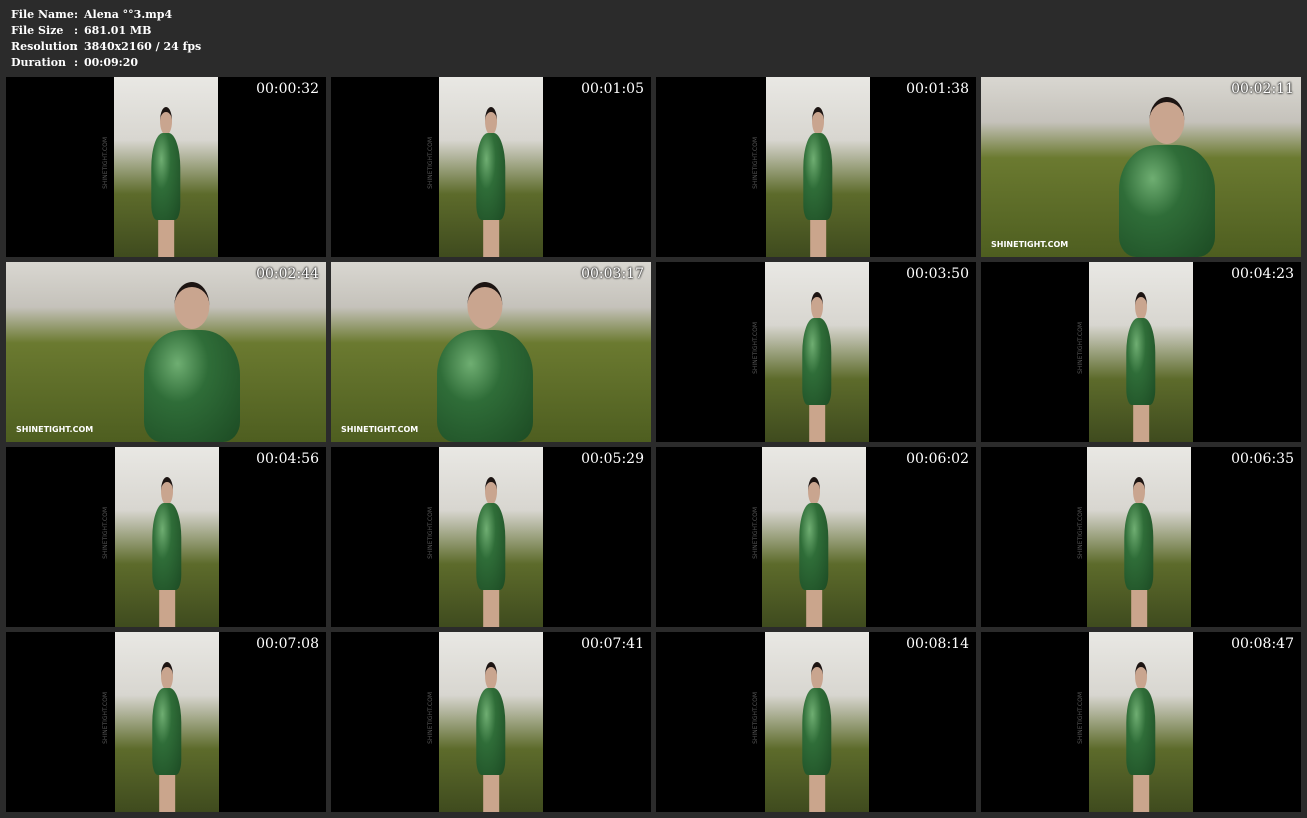 Image resolution: width=1307 pixels, height=818 pixels. I want to click on info-label: Duration, so click(39, 62).